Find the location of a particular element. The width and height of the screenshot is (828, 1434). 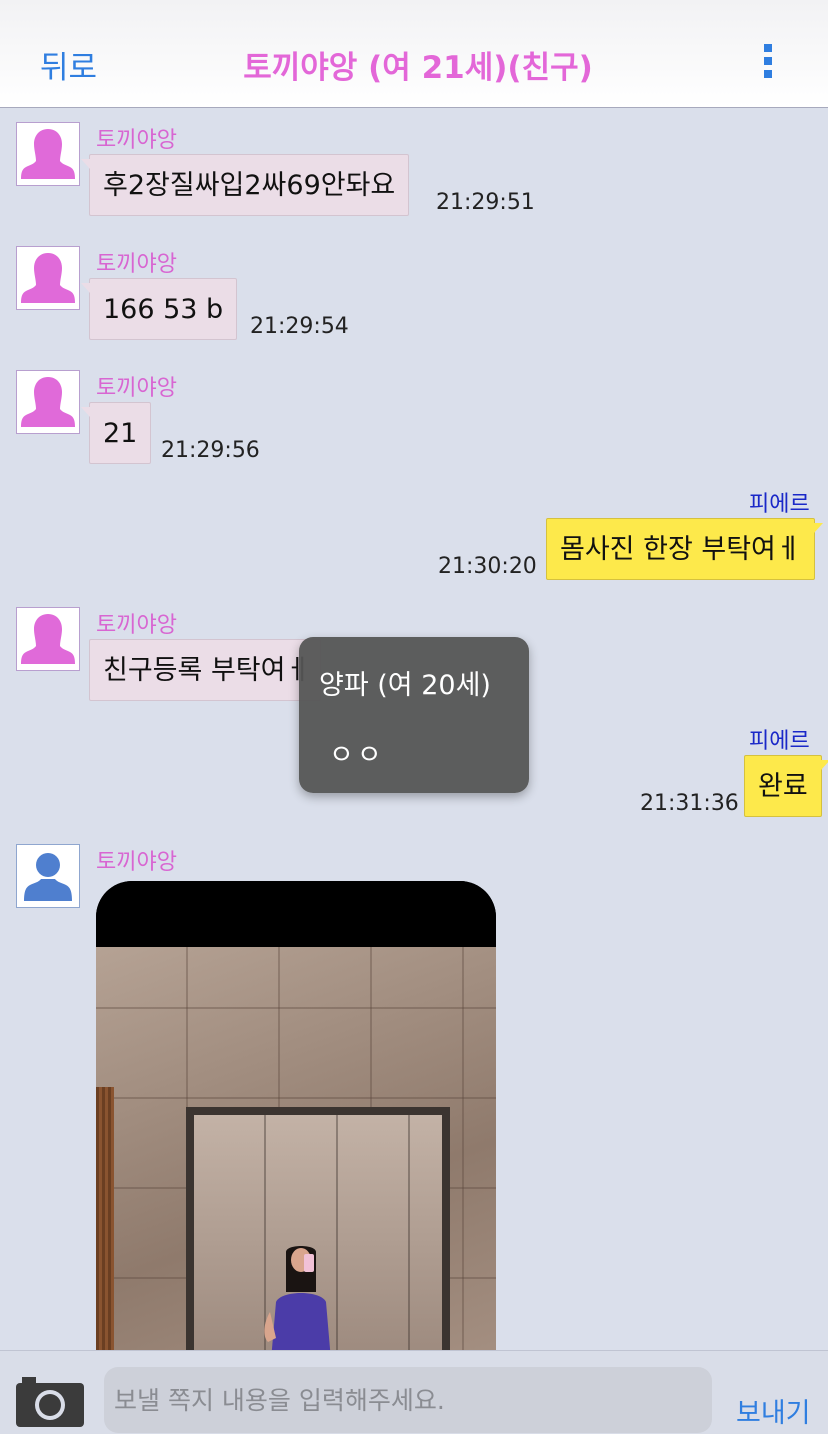

message-time: 21:31:36 is located at coordinates (689, 803).